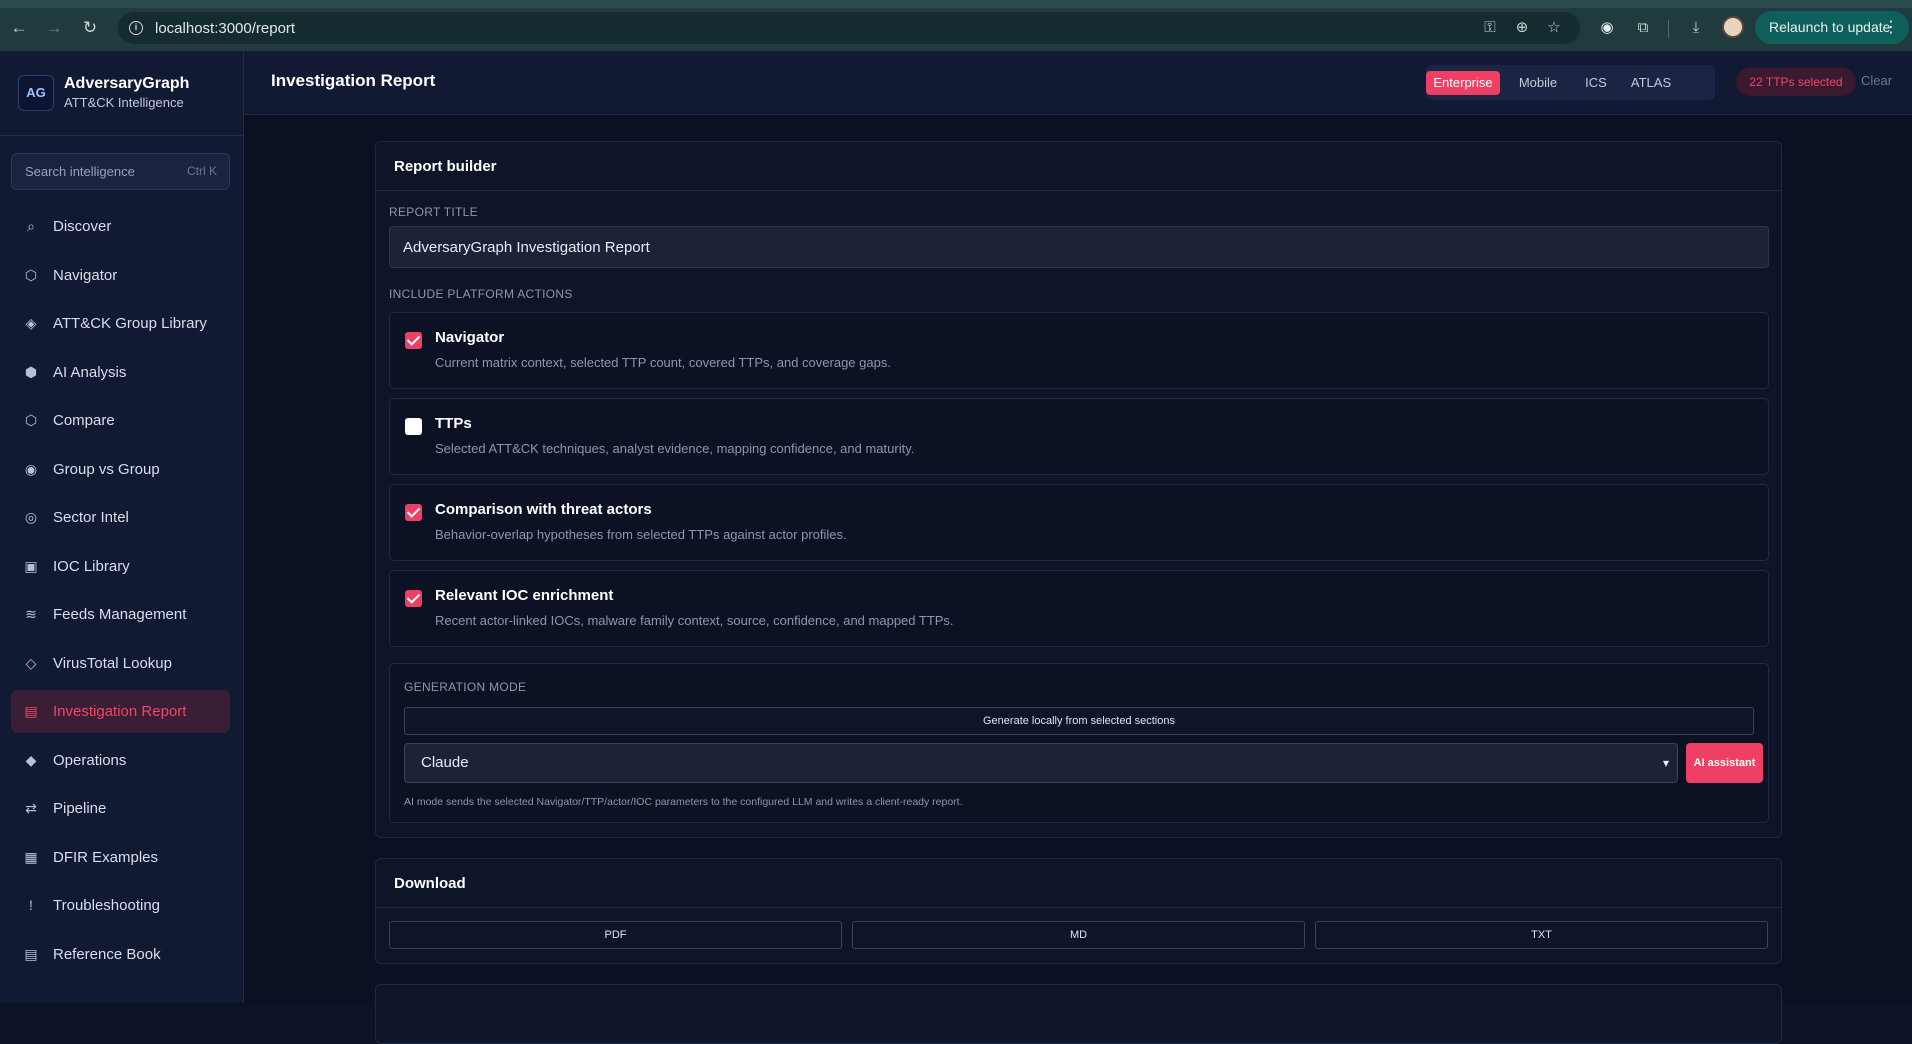 The width and height of the screenshot is (1912, 1044). Describe the element at coordinates (82, 226) in the screenshot. I see `sidebar-item-label: Discover` at that location.